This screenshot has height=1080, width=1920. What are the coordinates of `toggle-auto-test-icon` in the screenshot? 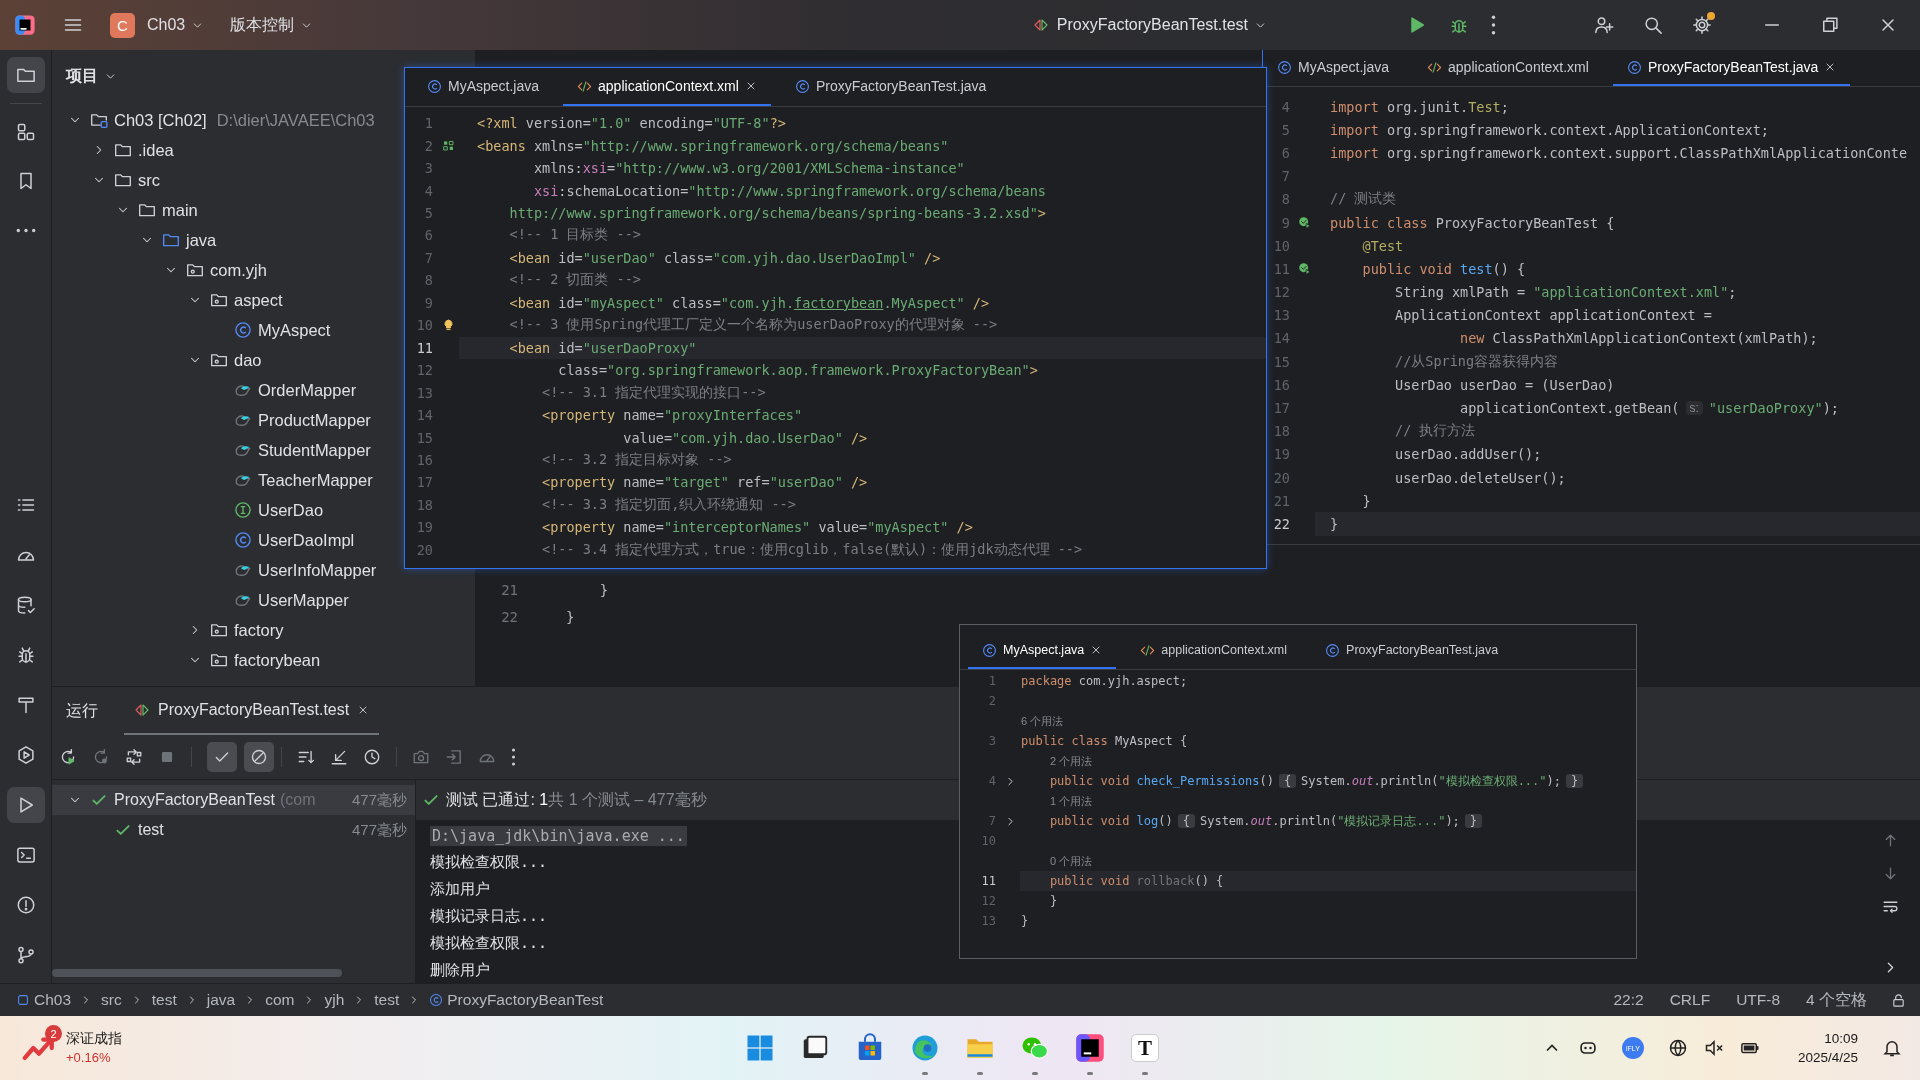 It's located at (134, 757).